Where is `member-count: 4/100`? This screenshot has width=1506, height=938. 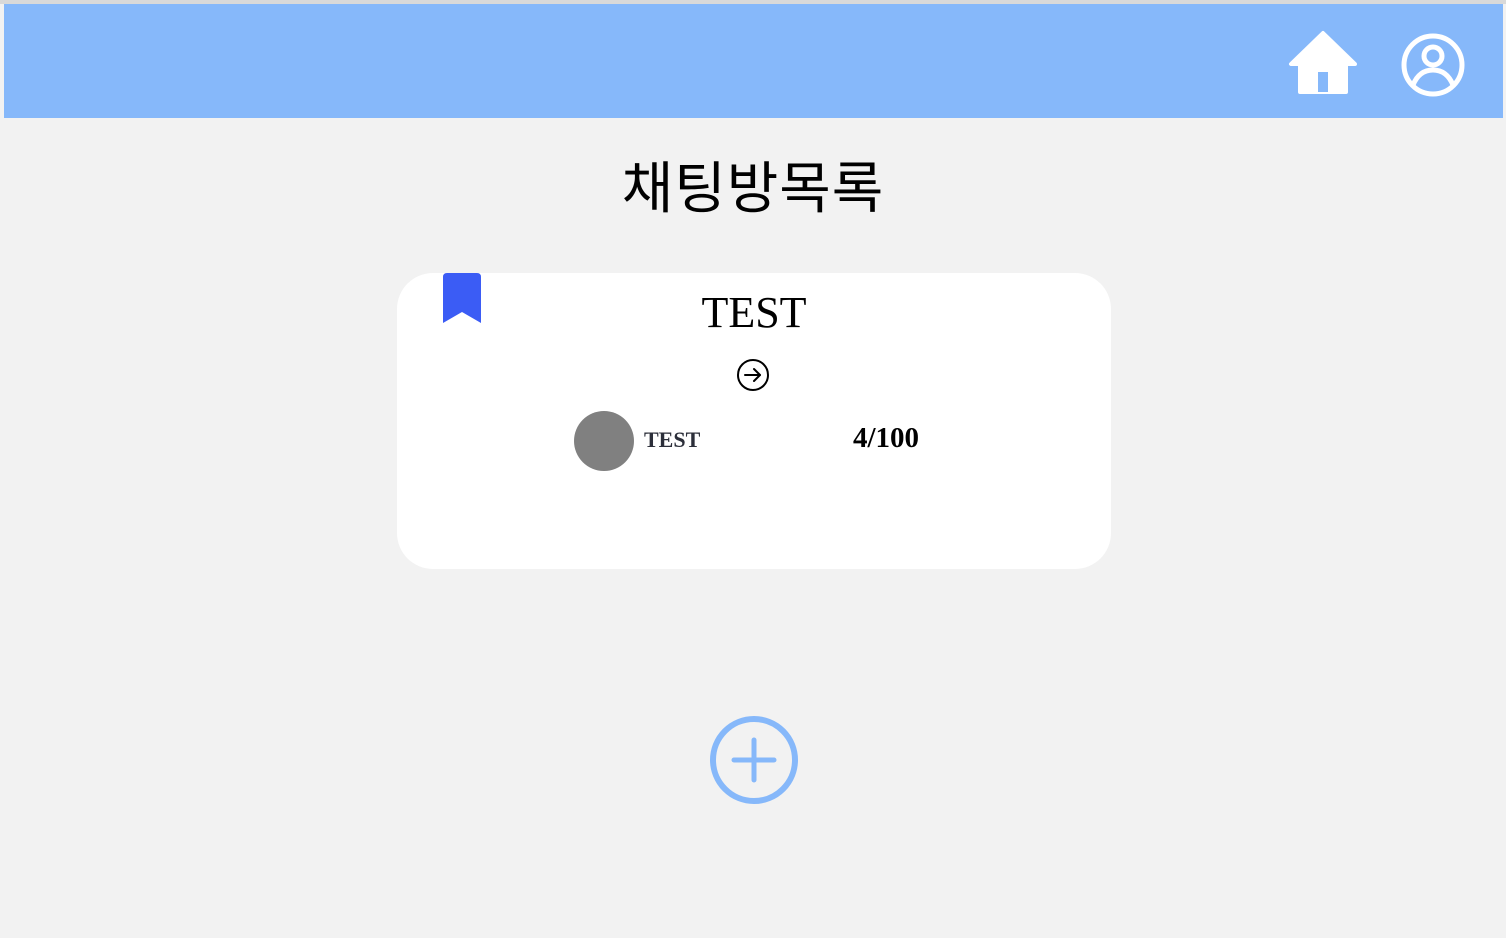 member-count: 4/100 is located at coordinates (886, 438).